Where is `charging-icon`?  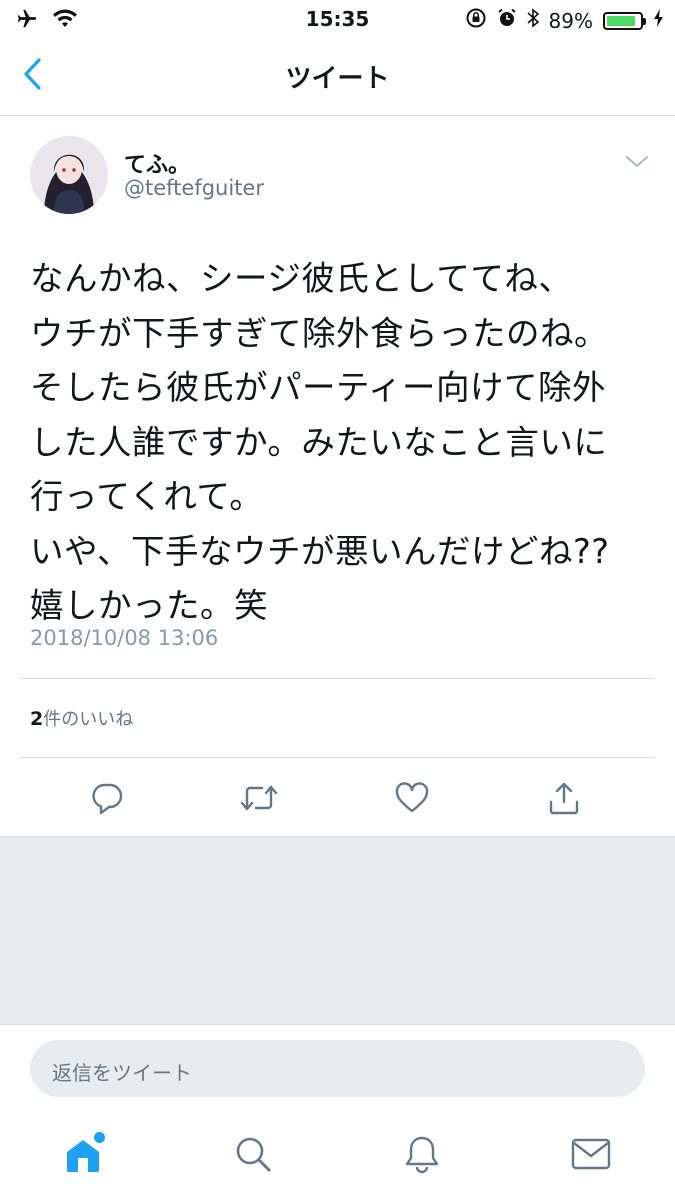 charging-icon is located at coordinates (659, 20).